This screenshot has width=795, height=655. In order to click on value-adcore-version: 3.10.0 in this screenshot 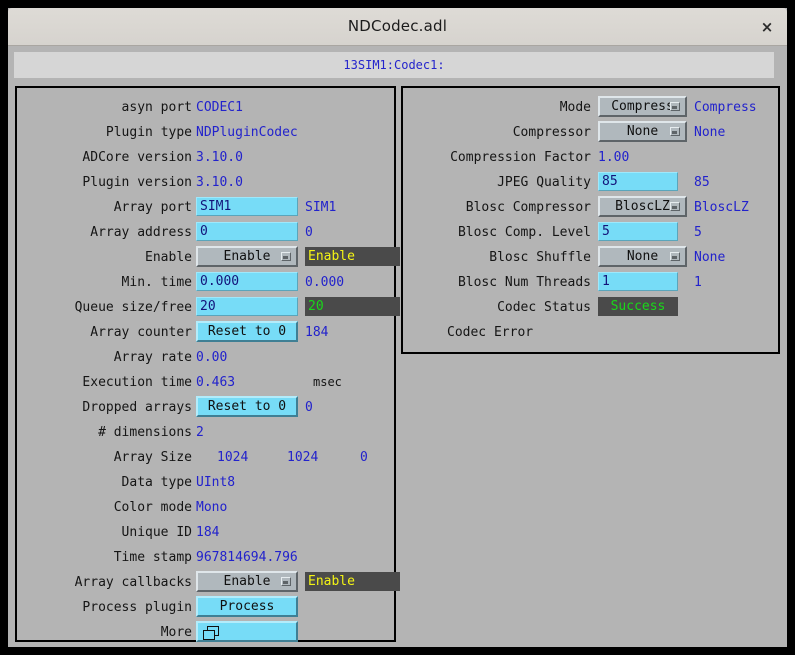, I will do `click(219, 157)`.